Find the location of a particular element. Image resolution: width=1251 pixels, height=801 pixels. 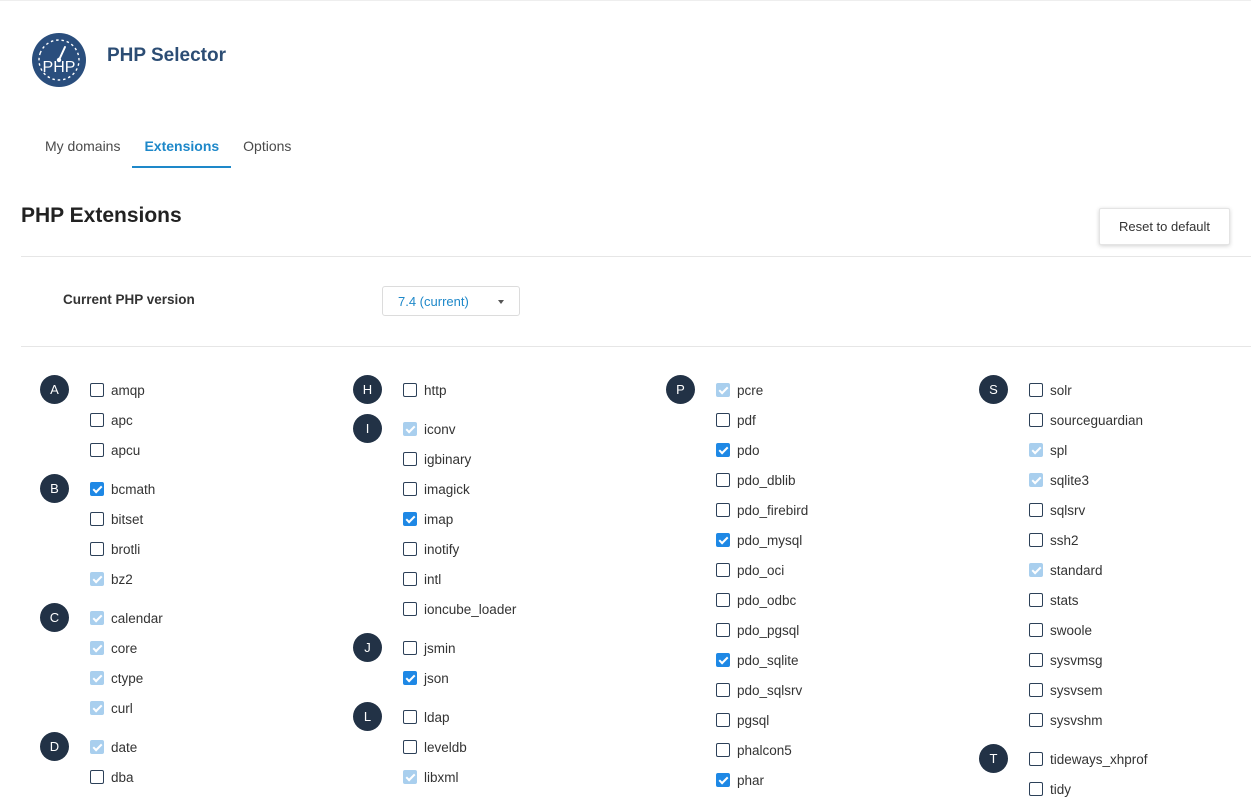

checkbox-json is located at coordinates (410, 678).